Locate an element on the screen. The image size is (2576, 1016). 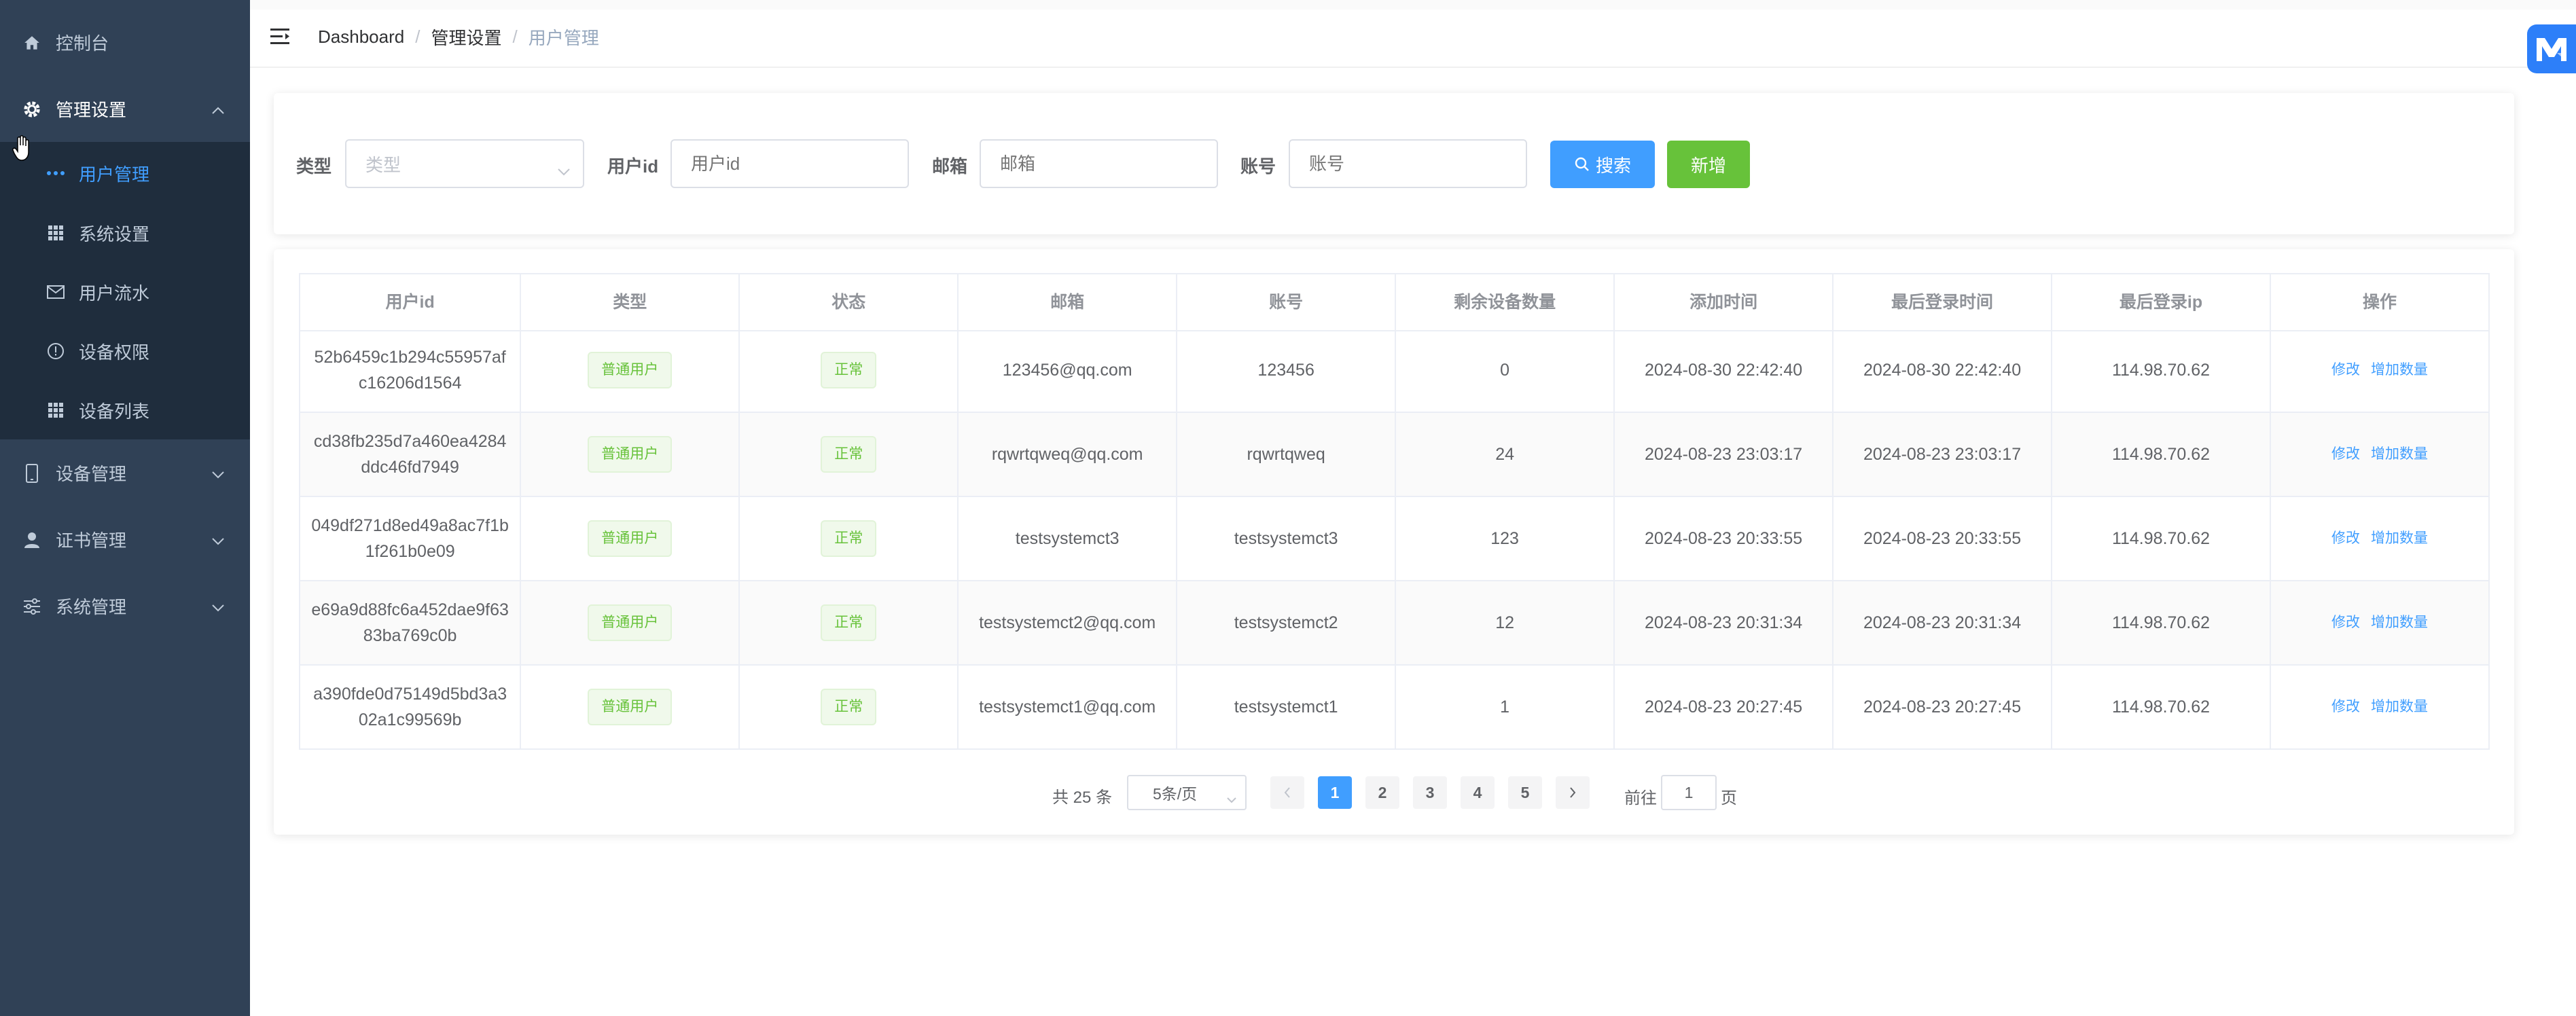
search-button: 搜索 is located at coordinates (1603, 165).